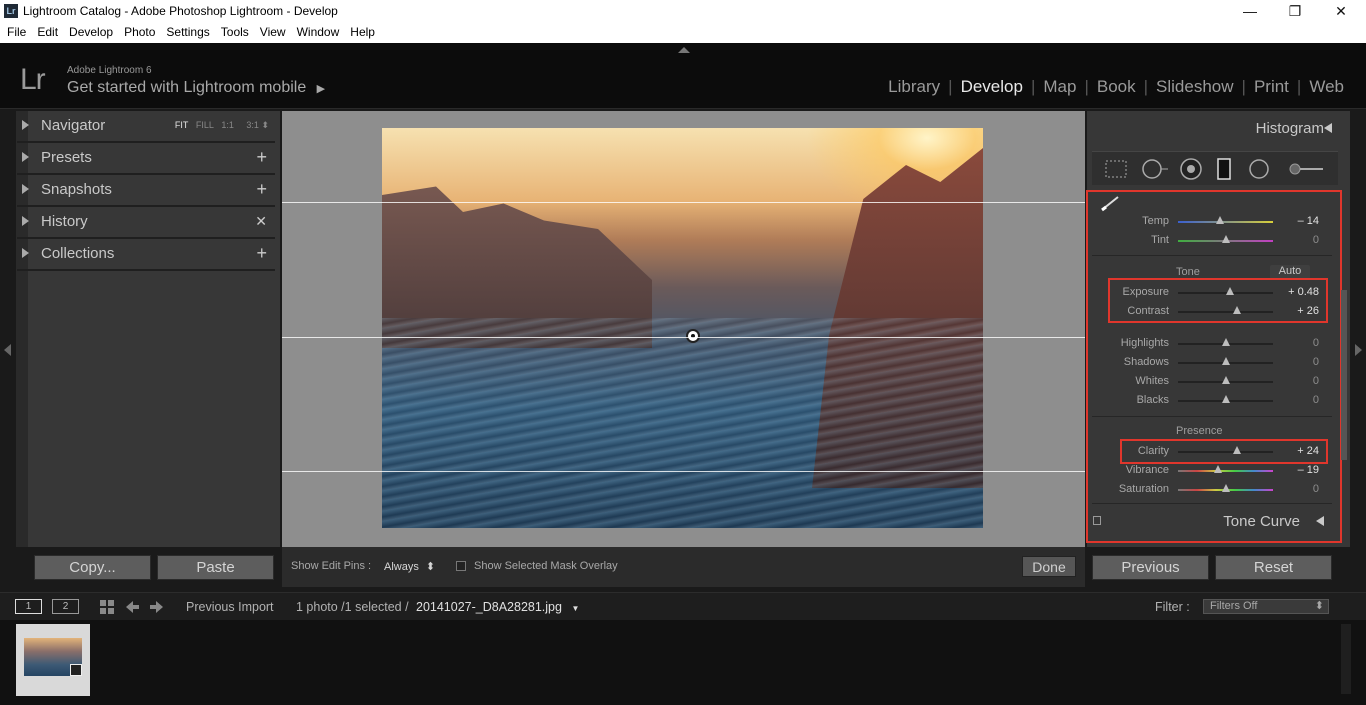  Describe the element at coordinates (1155, 169) in the screenshot. I see `spot-removal-icon` at that location.